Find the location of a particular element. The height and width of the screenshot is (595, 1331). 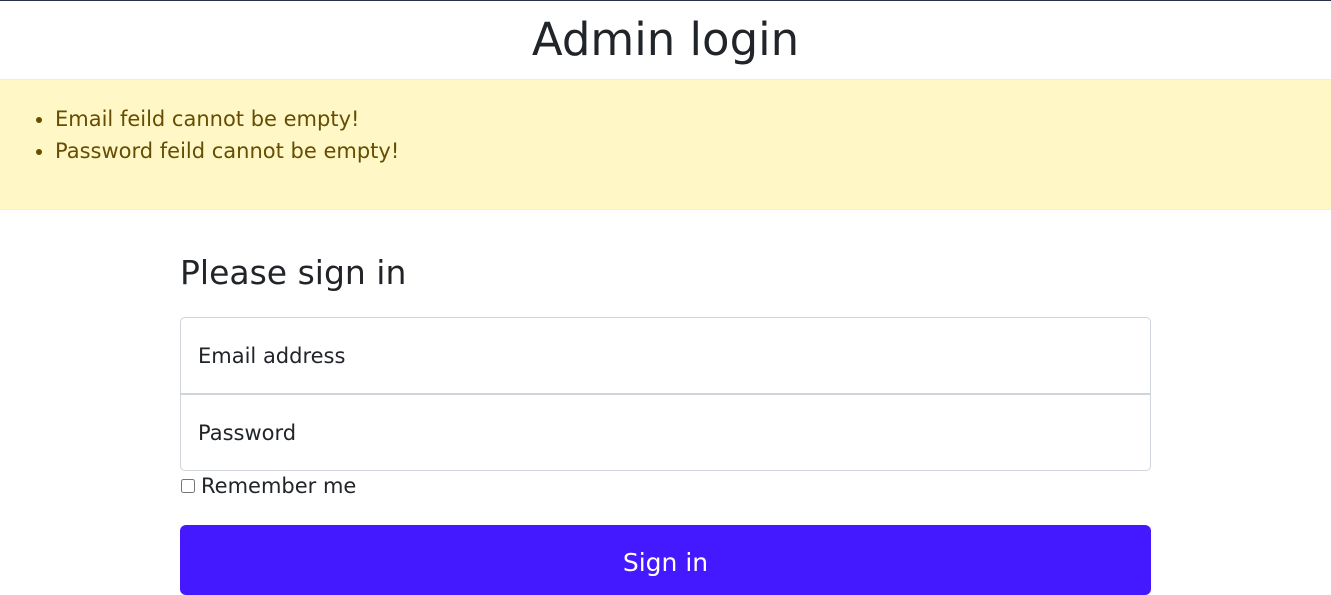

page-title: Admin login is located at coordinates (665, 39).